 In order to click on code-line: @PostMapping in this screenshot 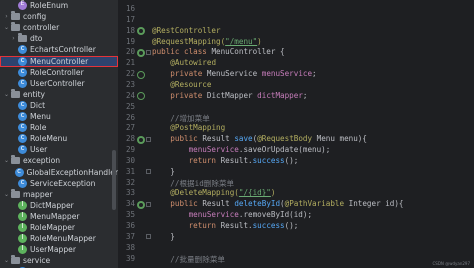, I will do `click(188, 127)`.